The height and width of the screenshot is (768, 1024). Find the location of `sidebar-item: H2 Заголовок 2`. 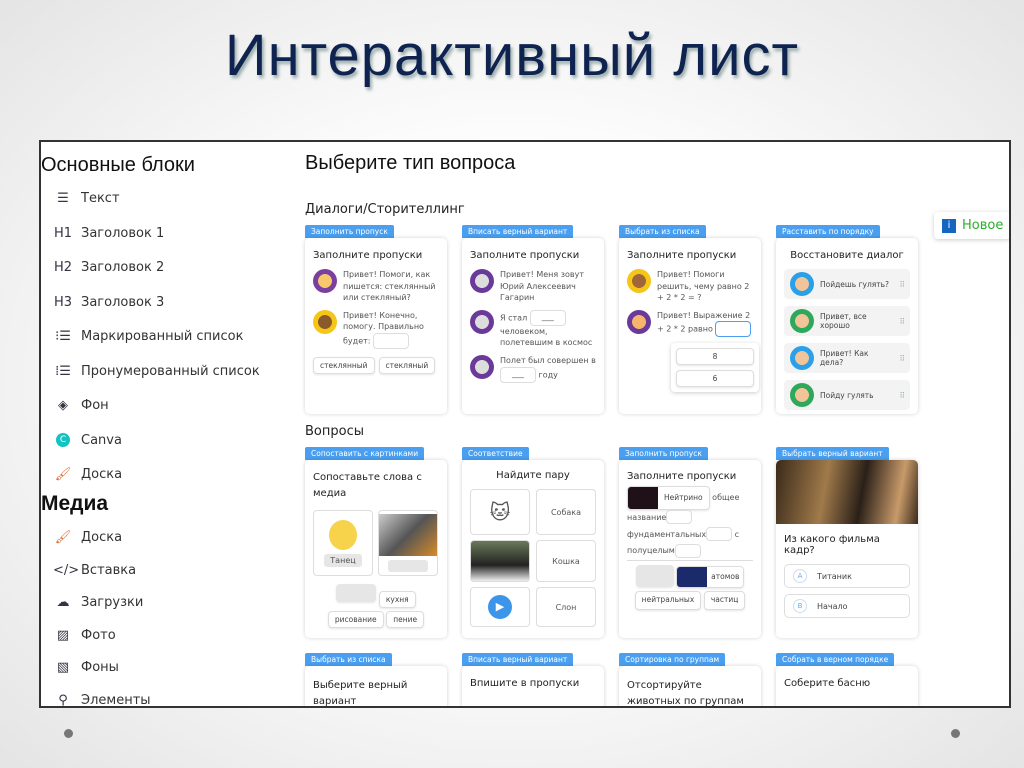

sidebar-item: H2 Заголовок 2 is located at coordinates (108, 267).